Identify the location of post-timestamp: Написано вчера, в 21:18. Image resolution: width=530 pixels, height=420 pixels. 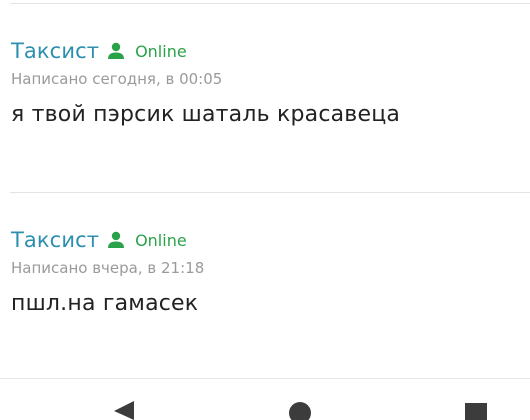
(108, 268).